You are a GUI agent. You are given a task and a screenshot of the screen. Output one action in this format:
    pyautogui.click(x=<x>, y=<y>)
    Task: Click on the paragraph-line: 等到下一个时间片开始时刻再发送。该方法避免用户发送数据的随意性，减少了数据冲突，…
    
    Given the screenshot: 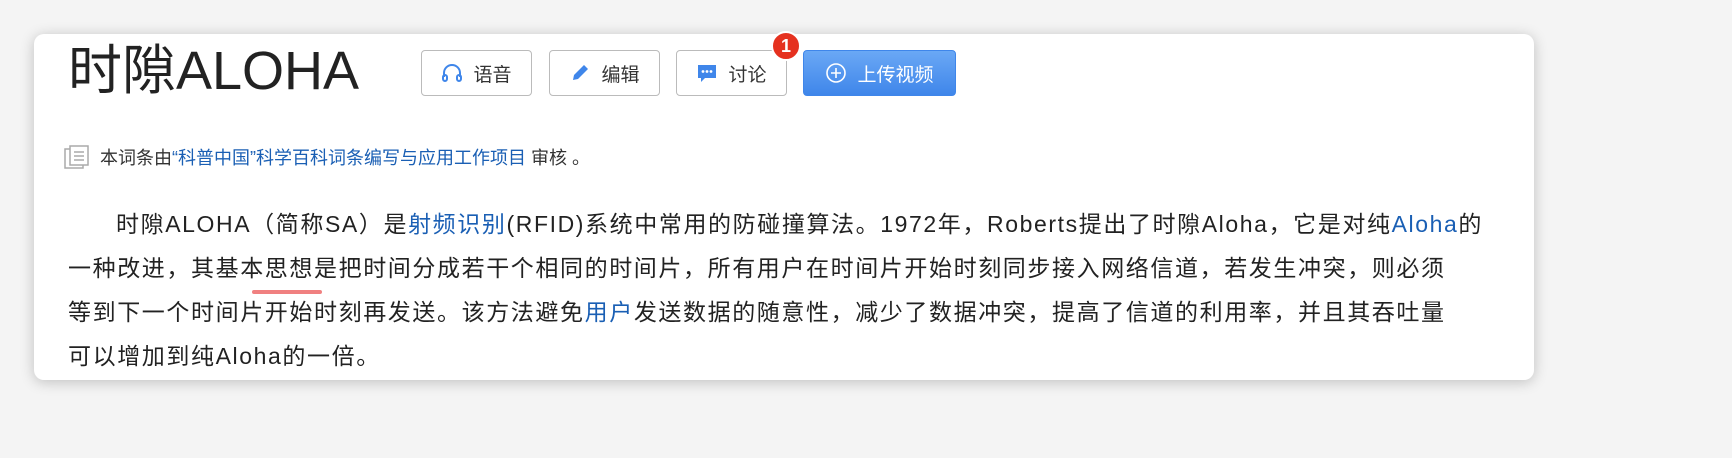 What is the action you would take?
    pyautogui.click(x=775, y=312)
    